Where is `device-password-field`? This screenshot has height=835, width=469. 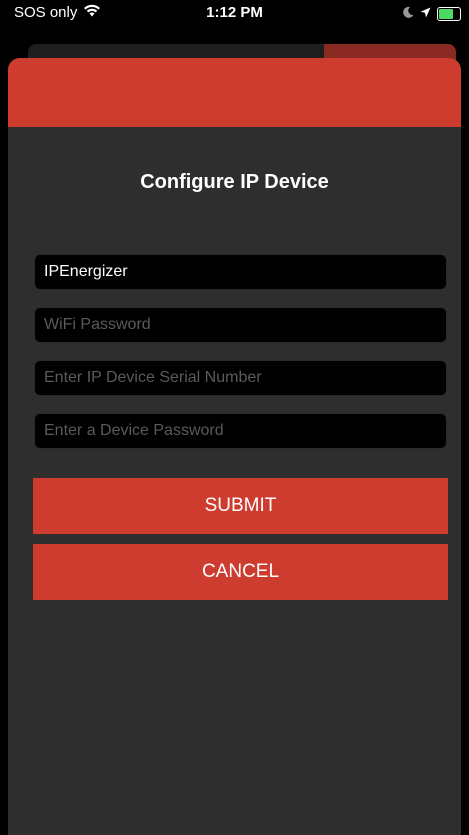 device-password-field is located at coordinates (240, 431).